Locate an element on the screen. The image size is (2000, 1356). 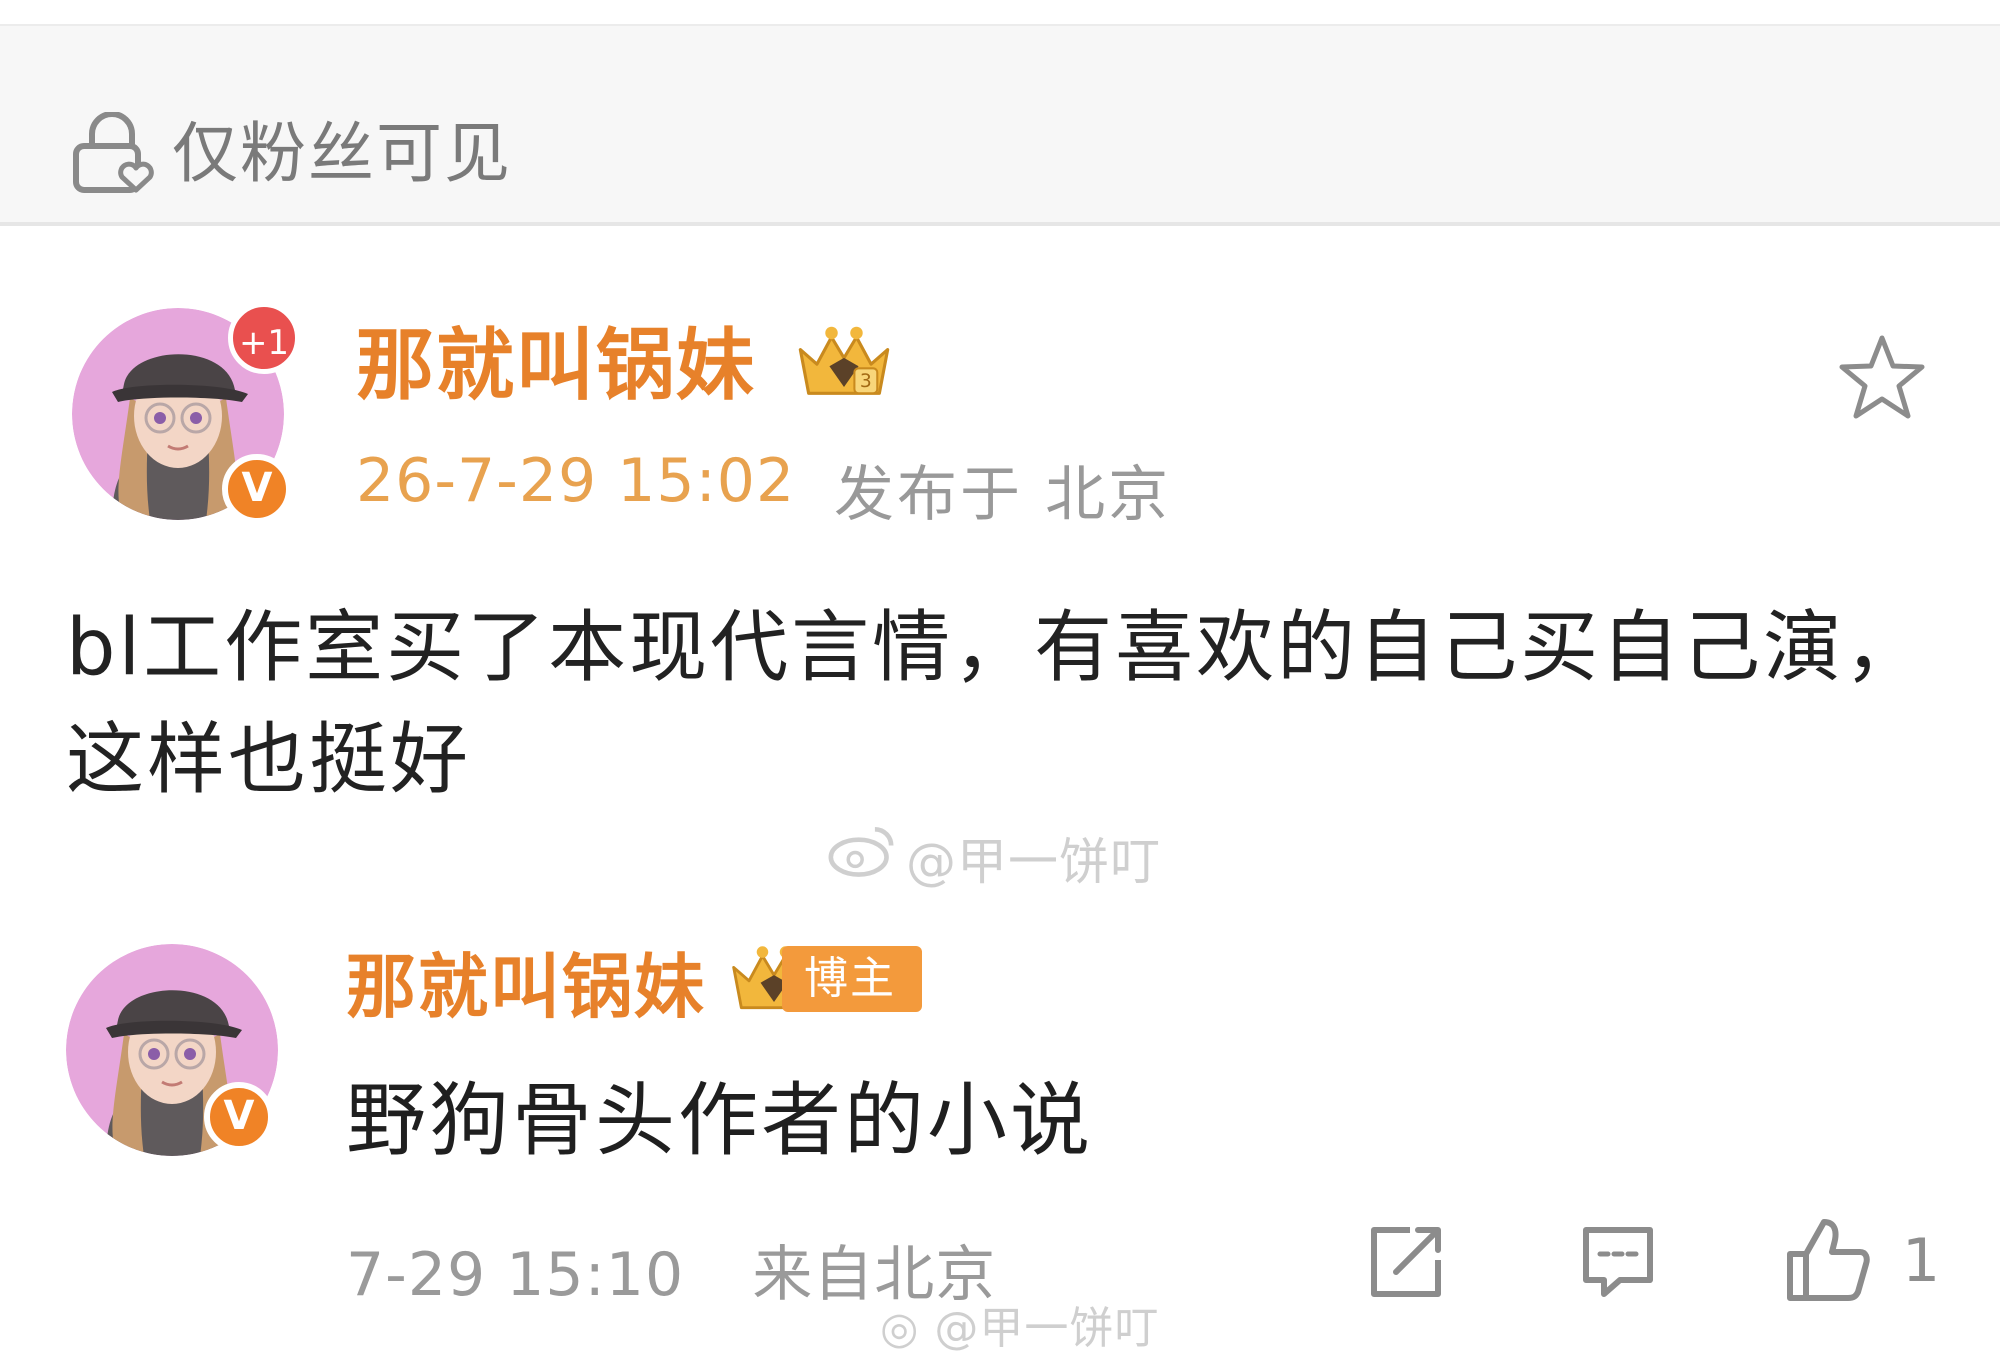
footer-watermark: ◎ @甲一饼叮 is located at coordinates (1019, 1324).